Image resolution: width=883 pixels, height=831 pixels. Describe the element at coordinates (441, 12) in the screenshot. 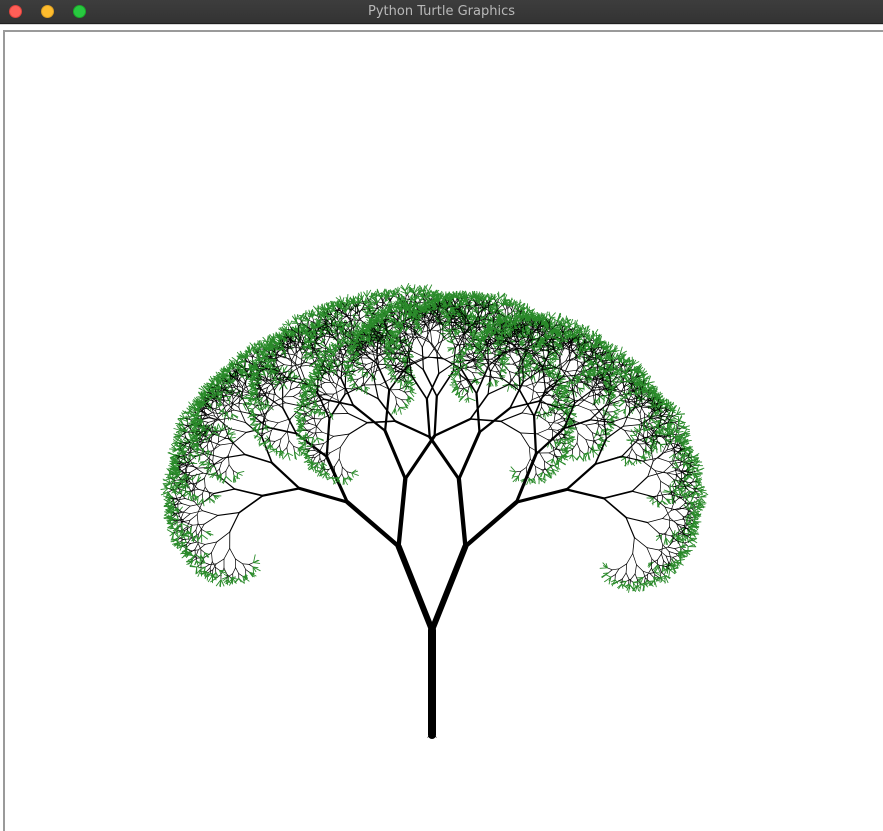

I see `title-bar: Python Turtle Graphics` at that location.